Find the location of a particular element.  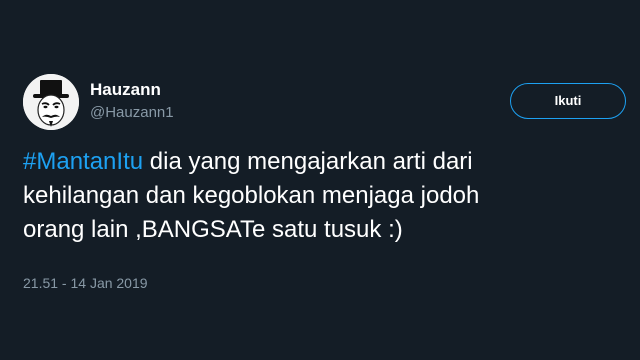

masked-face-with-top-hat-icon is located at coordinates (51, 102).